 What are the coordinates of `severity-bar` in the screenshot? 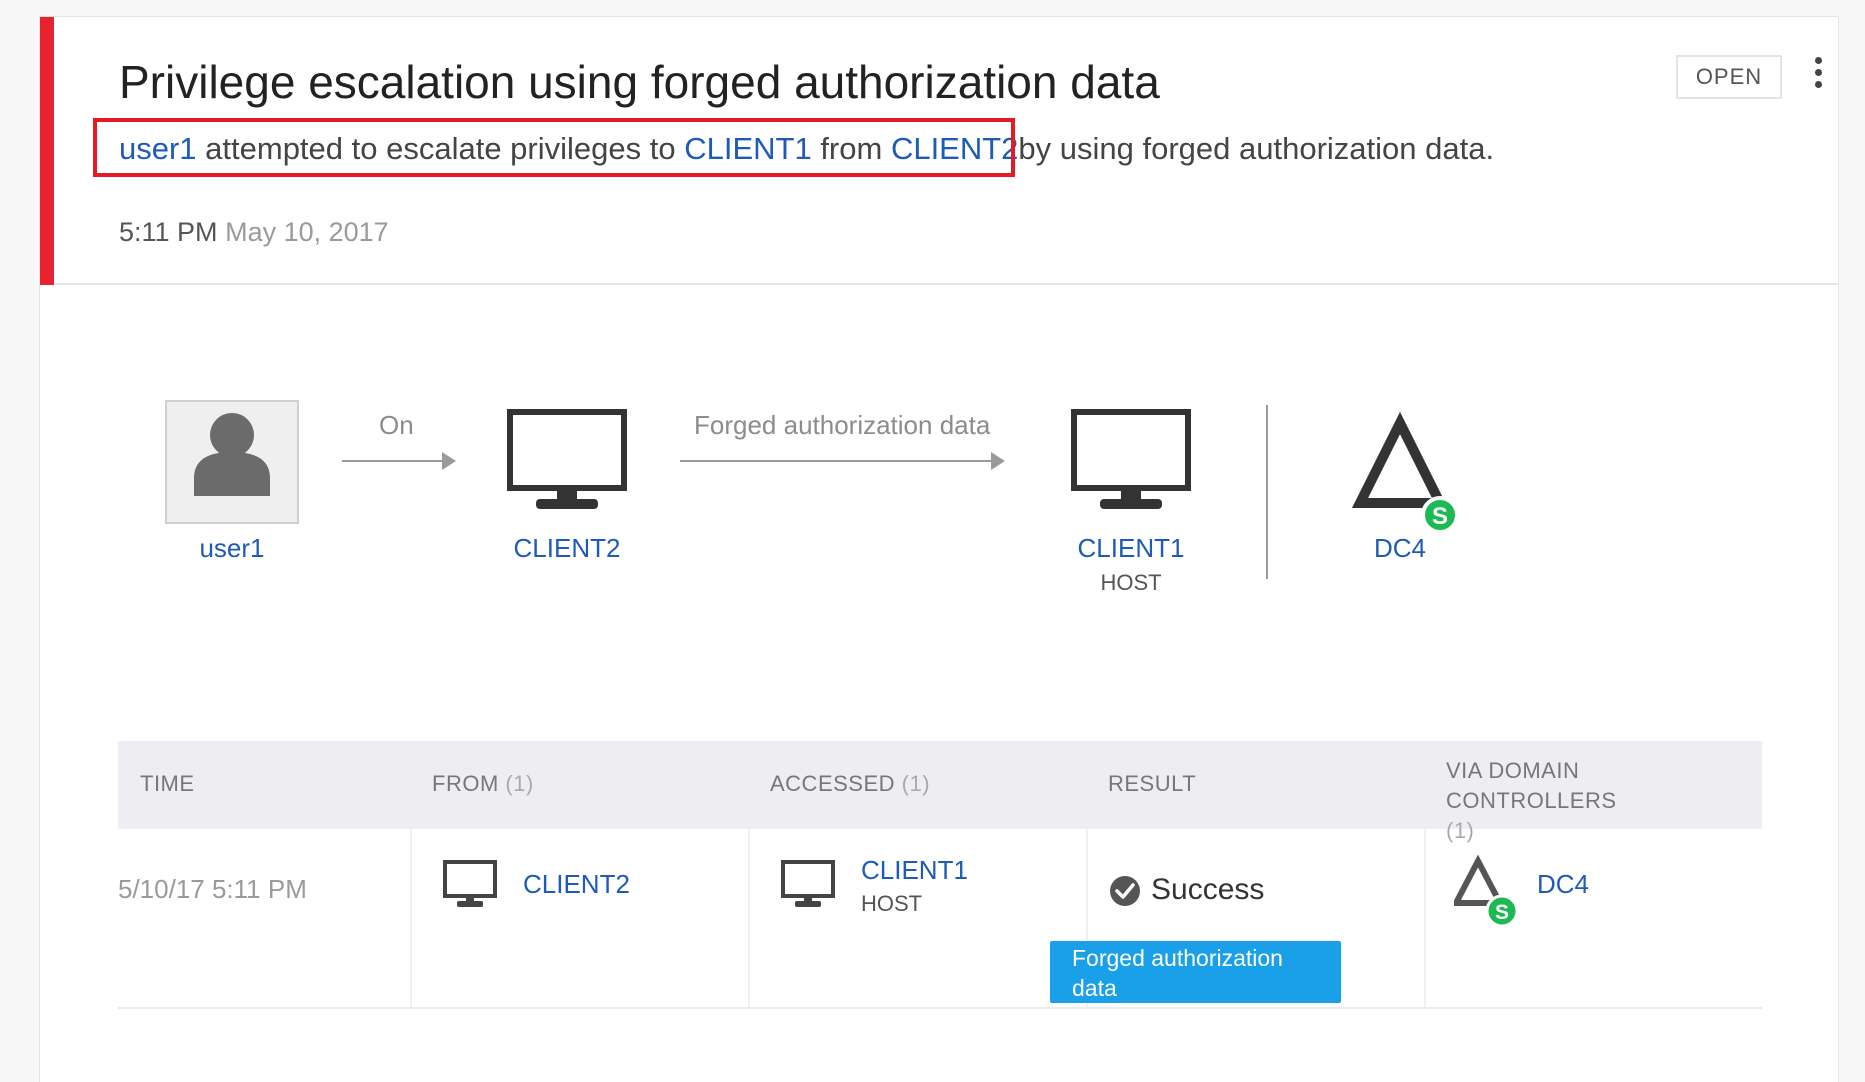 It's located at (47, 151).